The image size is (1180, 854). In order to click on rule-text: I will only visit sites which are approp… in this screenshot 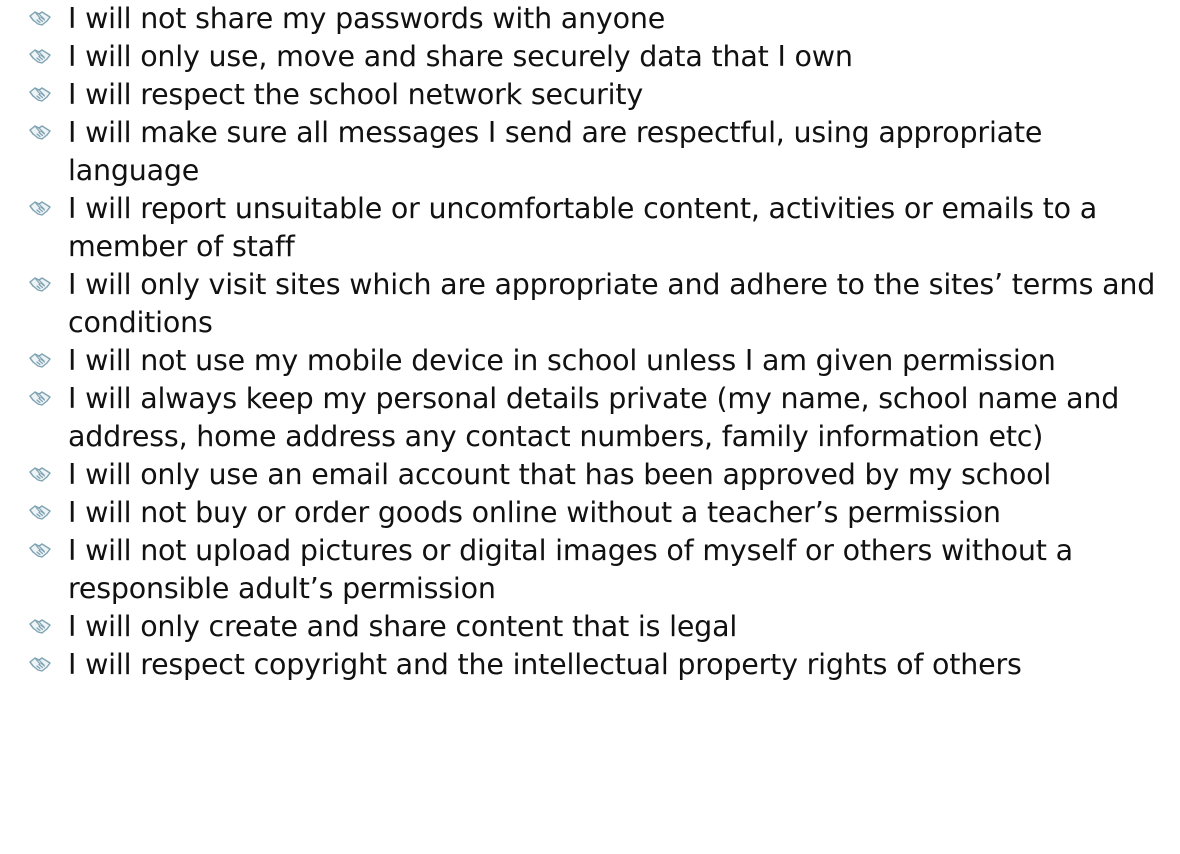, I will do `click(612, 303)`.